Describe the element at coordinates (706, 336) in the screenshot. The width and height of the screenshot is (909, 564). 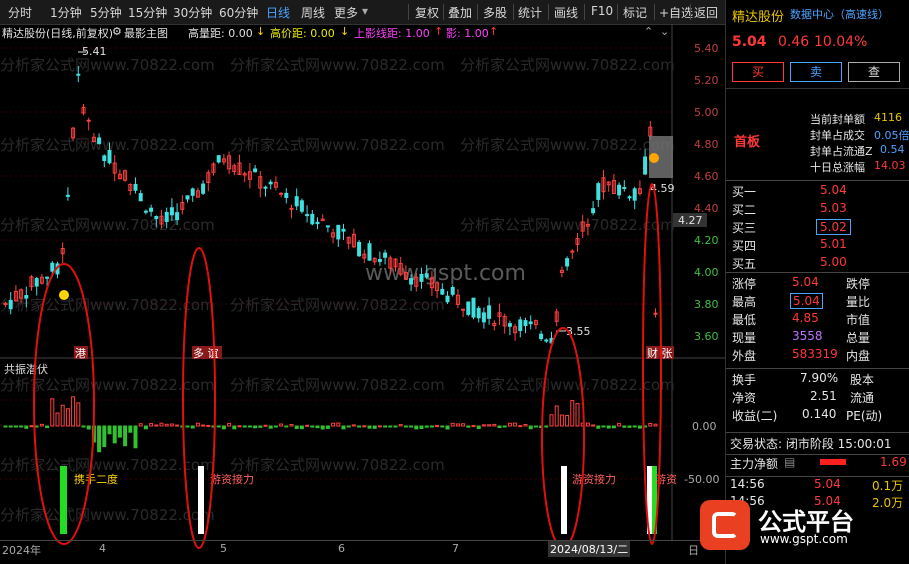
I see `price-tick: 3.60` at that location.